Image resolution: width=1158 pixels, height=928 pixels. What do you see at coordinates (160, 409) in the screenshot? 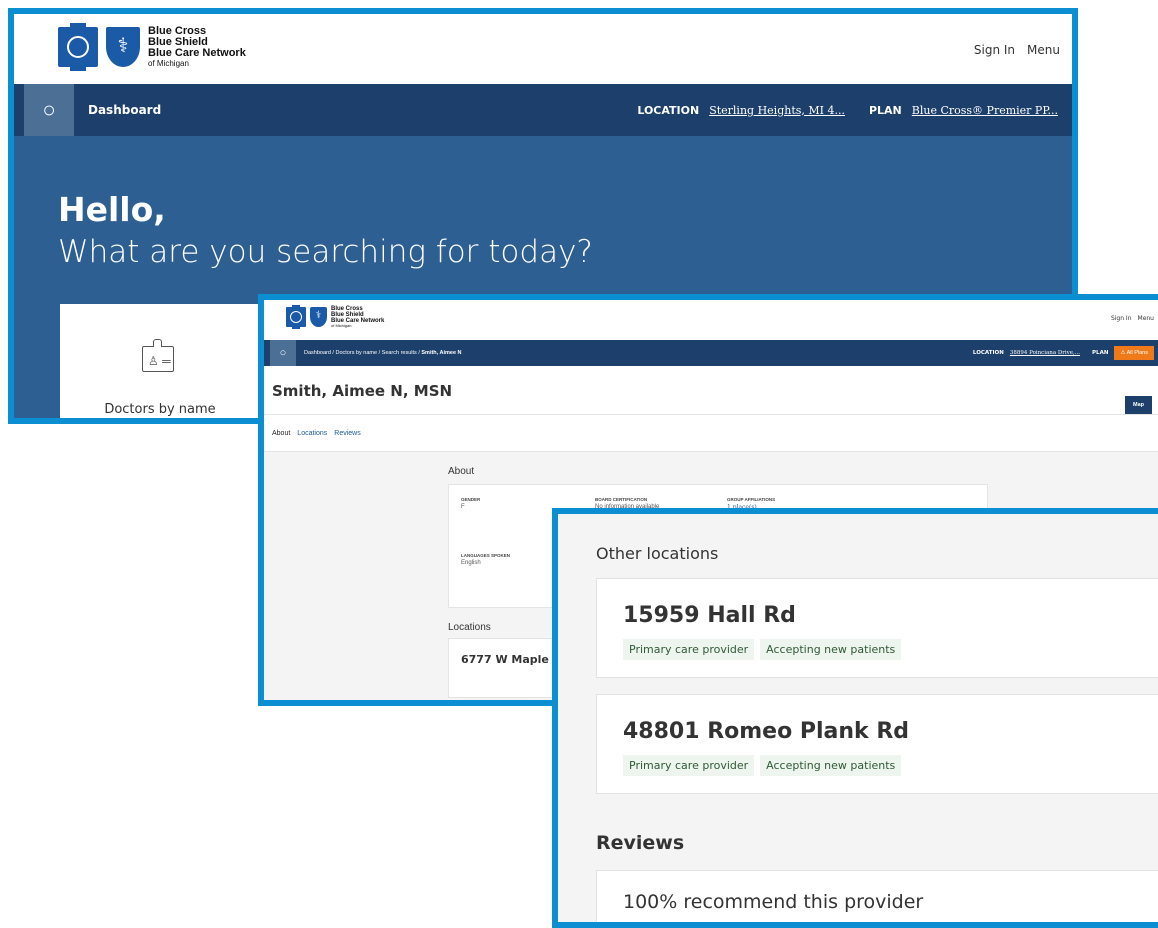
I see `card-label: Doctors by name` at bounding box center [160, 409].